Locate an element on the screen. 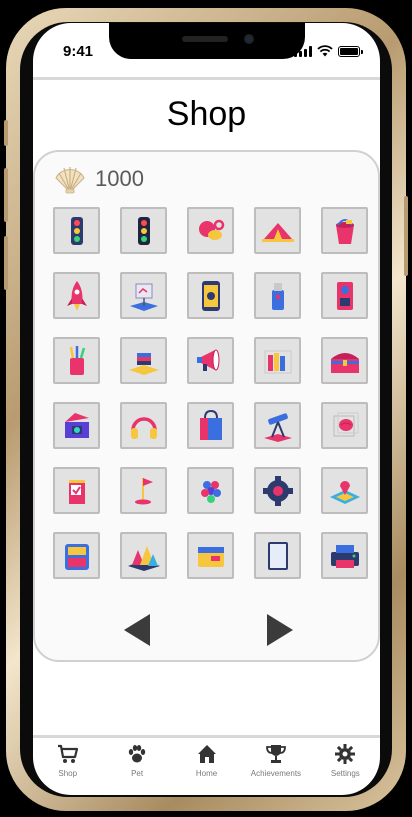 This screenshot has width=412, height=817. mountains-icon is located at coordinates (143, 558).